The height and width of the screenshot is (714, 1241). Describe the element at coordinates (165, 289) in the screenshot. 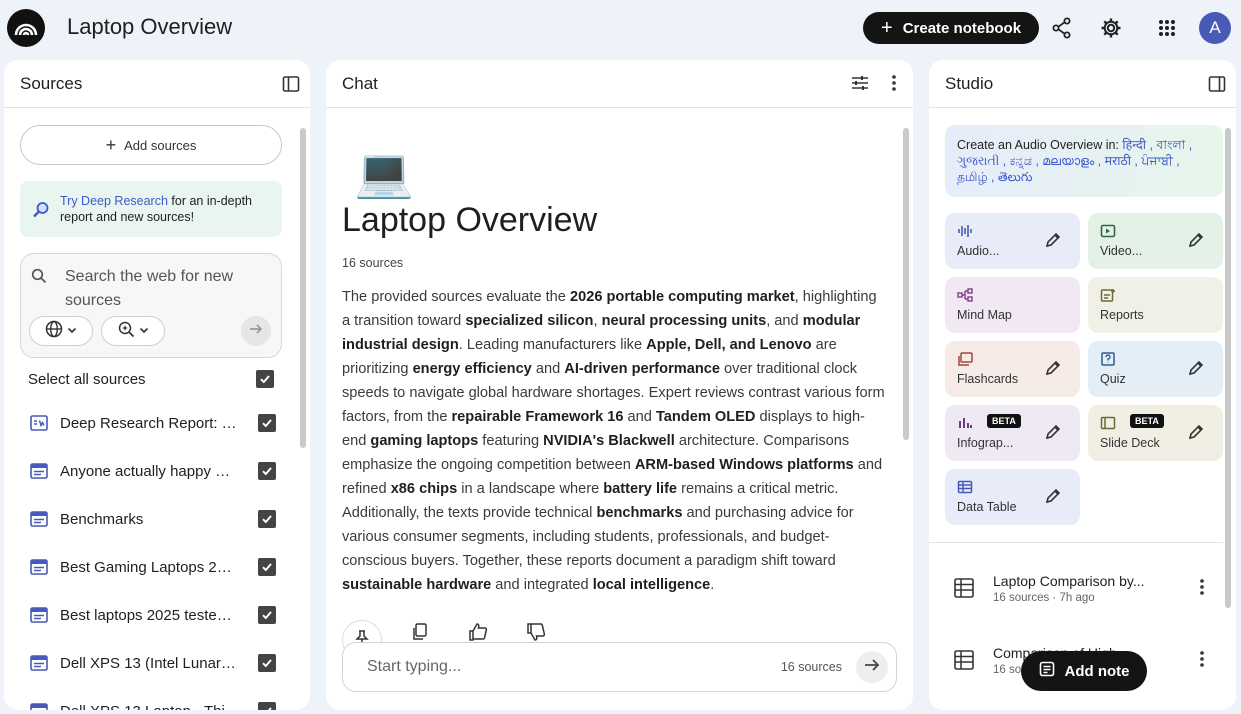

I see `search-input: Search the web for new sources` at that location.